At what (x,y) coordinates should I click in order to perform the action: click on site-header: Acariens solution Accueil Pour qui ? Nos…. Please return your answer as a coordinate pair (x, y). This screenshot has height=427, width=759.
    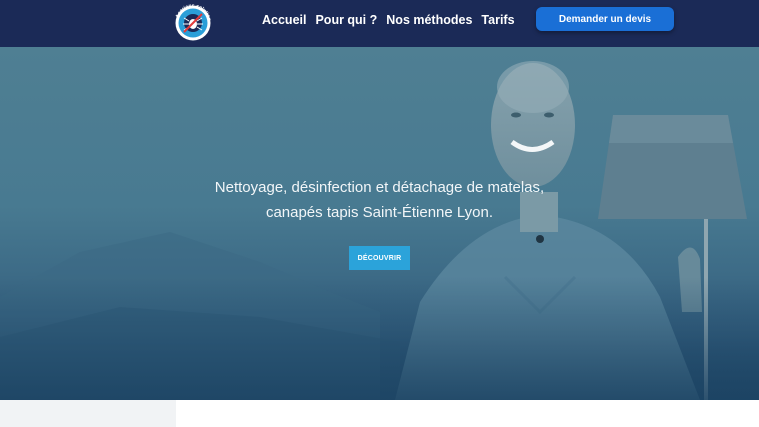
    Looking at the image, I should click on (379, 23).